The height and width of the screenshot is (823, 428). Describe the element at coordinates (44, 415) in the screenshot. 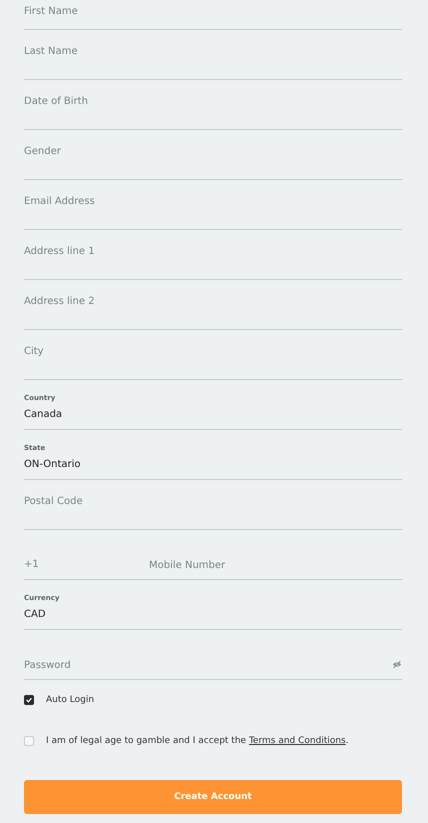

I see `field-value: Canada` at that location.